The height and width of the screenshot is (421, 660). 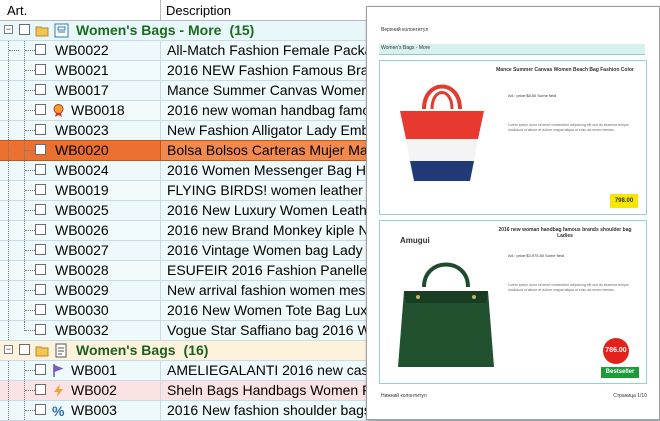 What do you see at coordinates (82, 50) in the screenshot?
I see `art-cell: WB0022` at bounding box center [82, 50].